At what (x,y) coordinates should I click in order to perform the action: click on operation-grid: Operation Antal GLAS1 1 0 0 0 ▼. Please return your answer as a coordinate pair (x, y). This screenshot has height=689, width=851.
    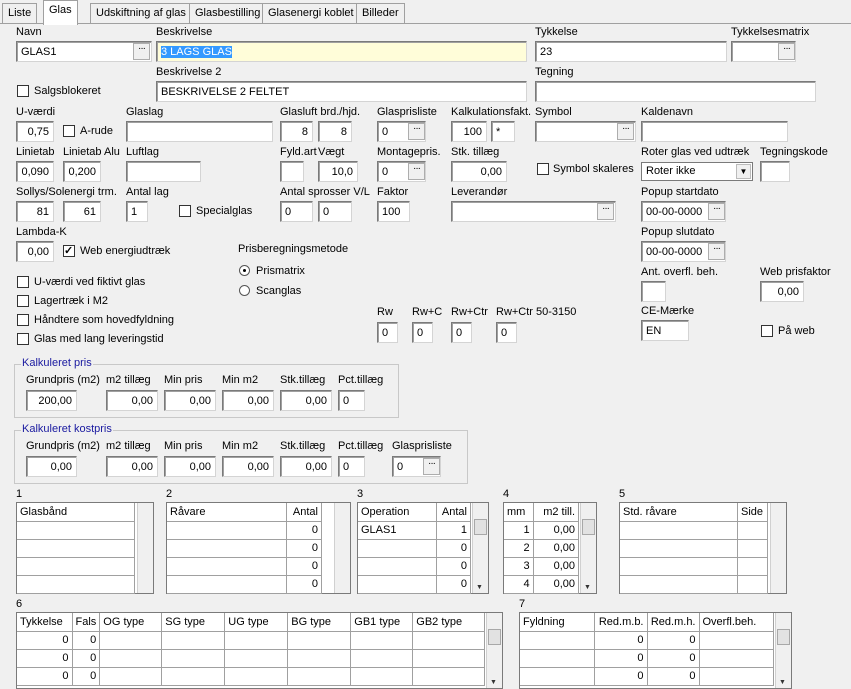
    Looking at the image, I should click on (423, 548).